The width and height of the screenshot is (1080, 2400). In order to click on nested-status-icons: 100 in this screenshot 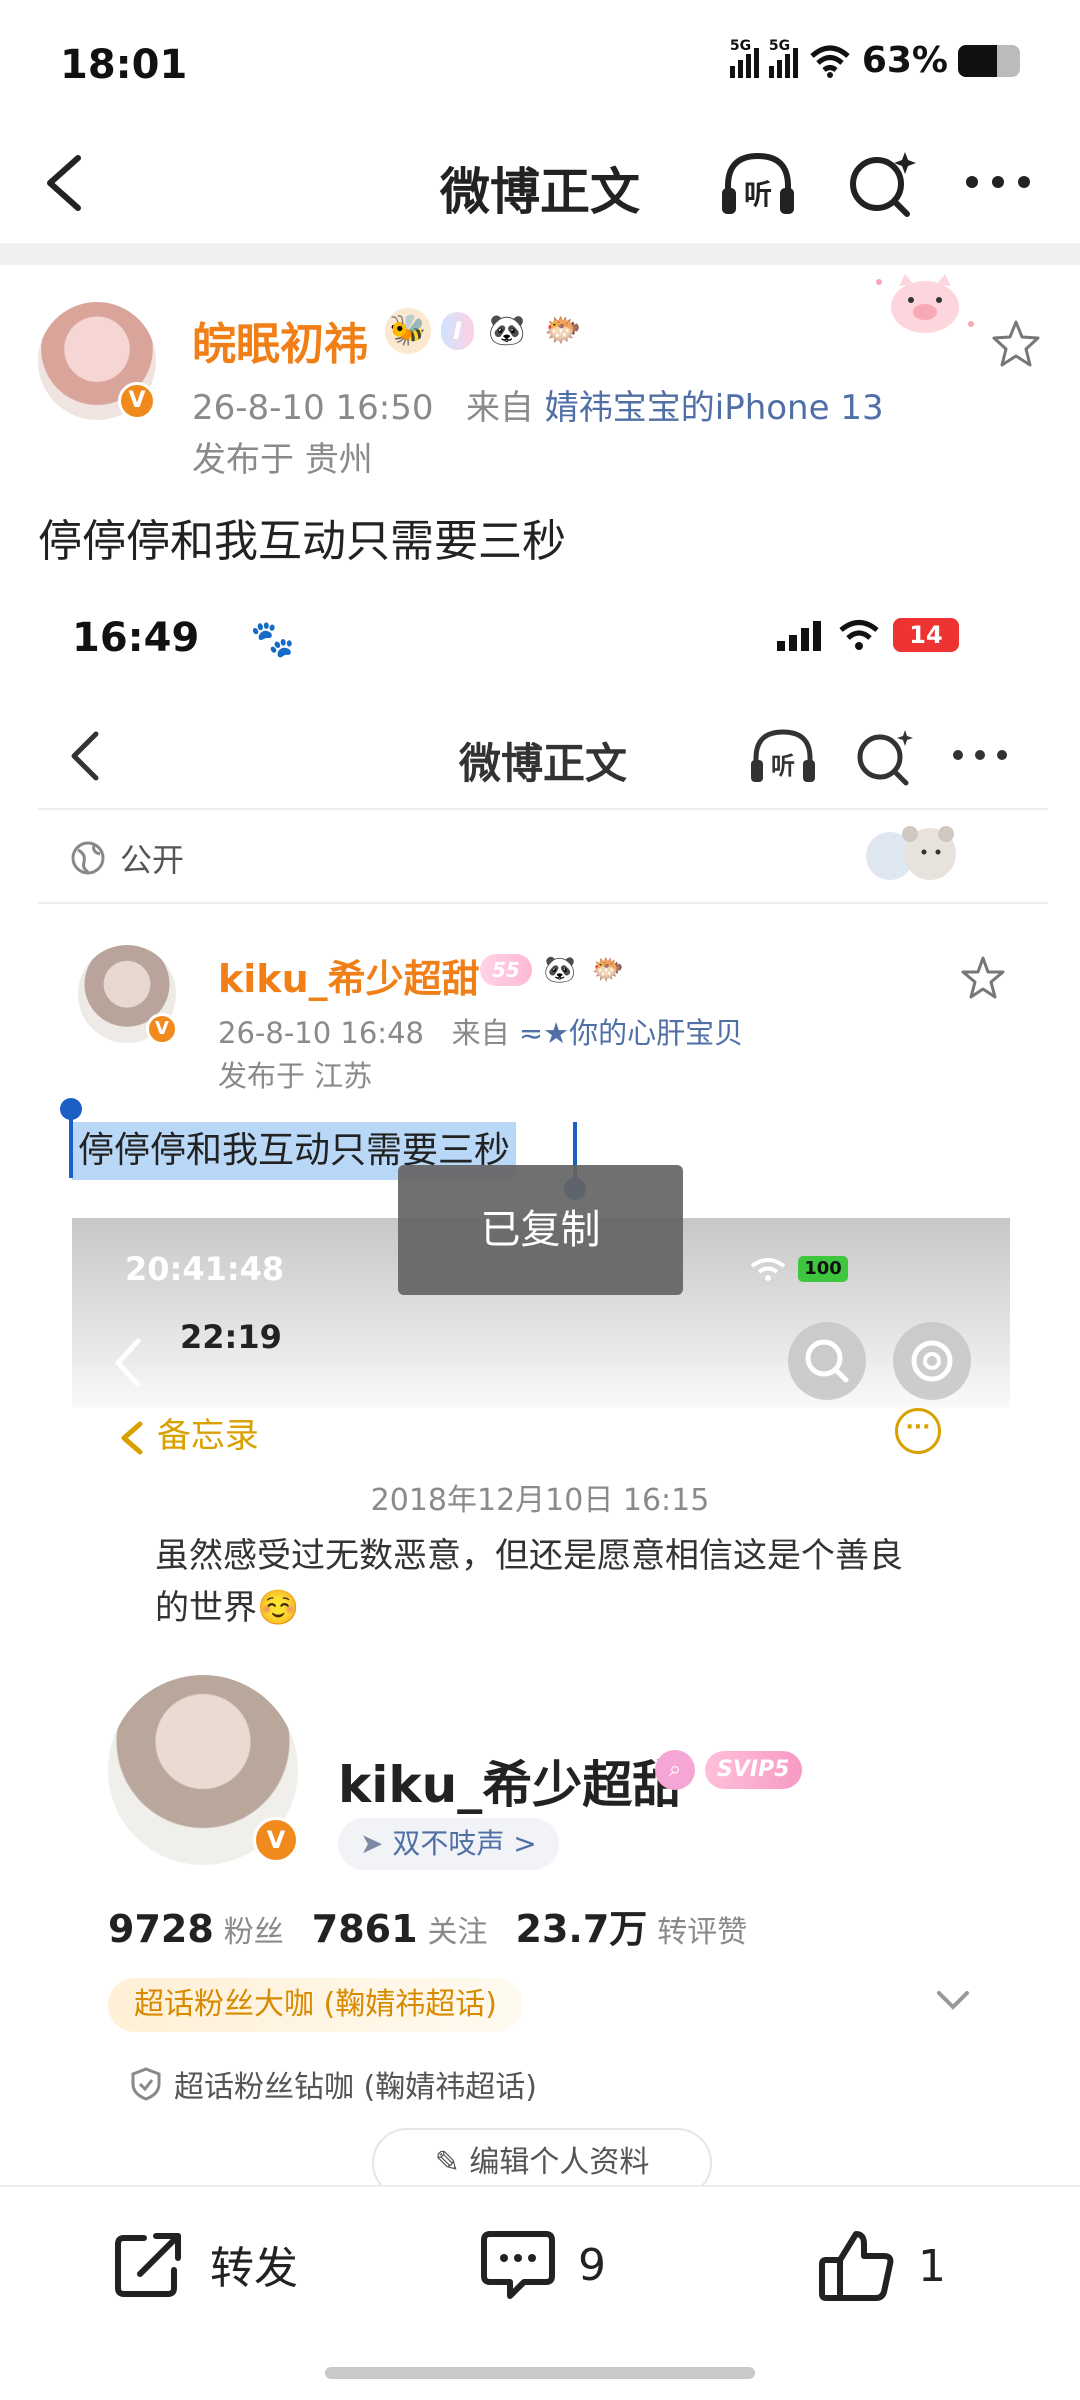, I will do `click(798, 1269)`.